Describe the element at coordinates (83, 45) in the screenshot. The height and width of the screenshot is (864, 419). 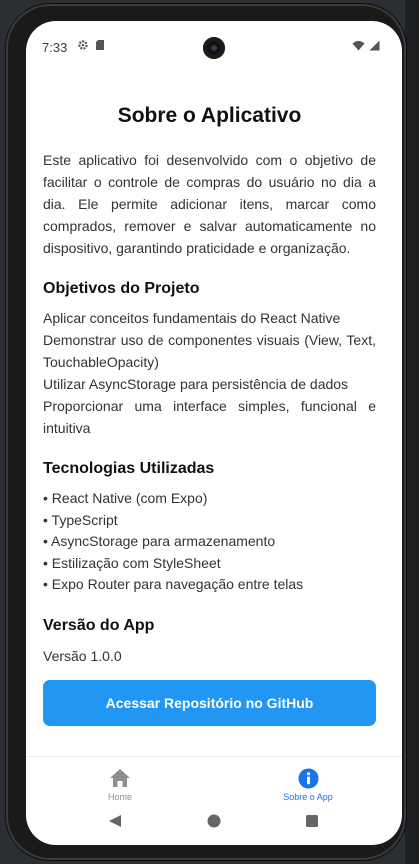
I see `settings-gear-icon` at that location.